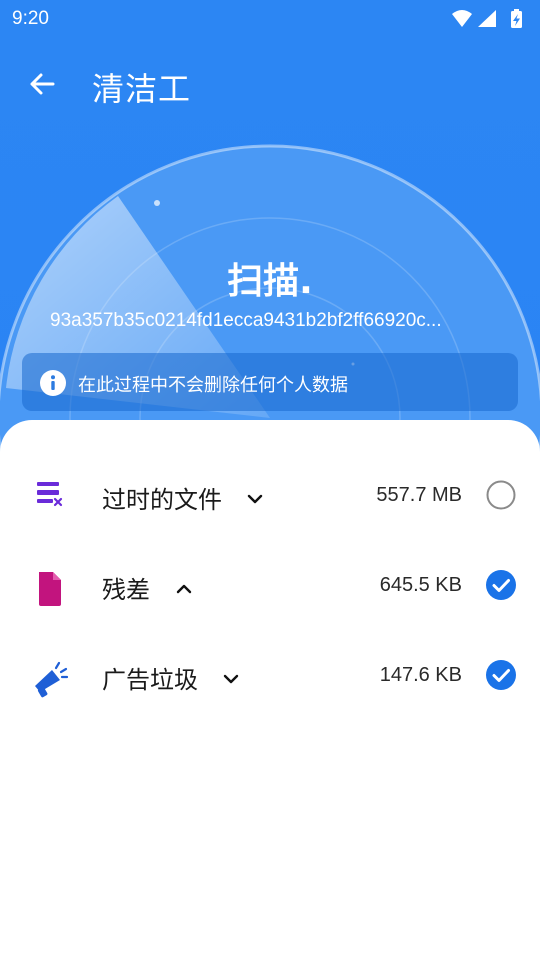 Image resolution: width=540 pixels, height=960 pixels. I want to click on privacy-notice-text: 在此过程中不会删除任何个人数据, so click(213, 385).